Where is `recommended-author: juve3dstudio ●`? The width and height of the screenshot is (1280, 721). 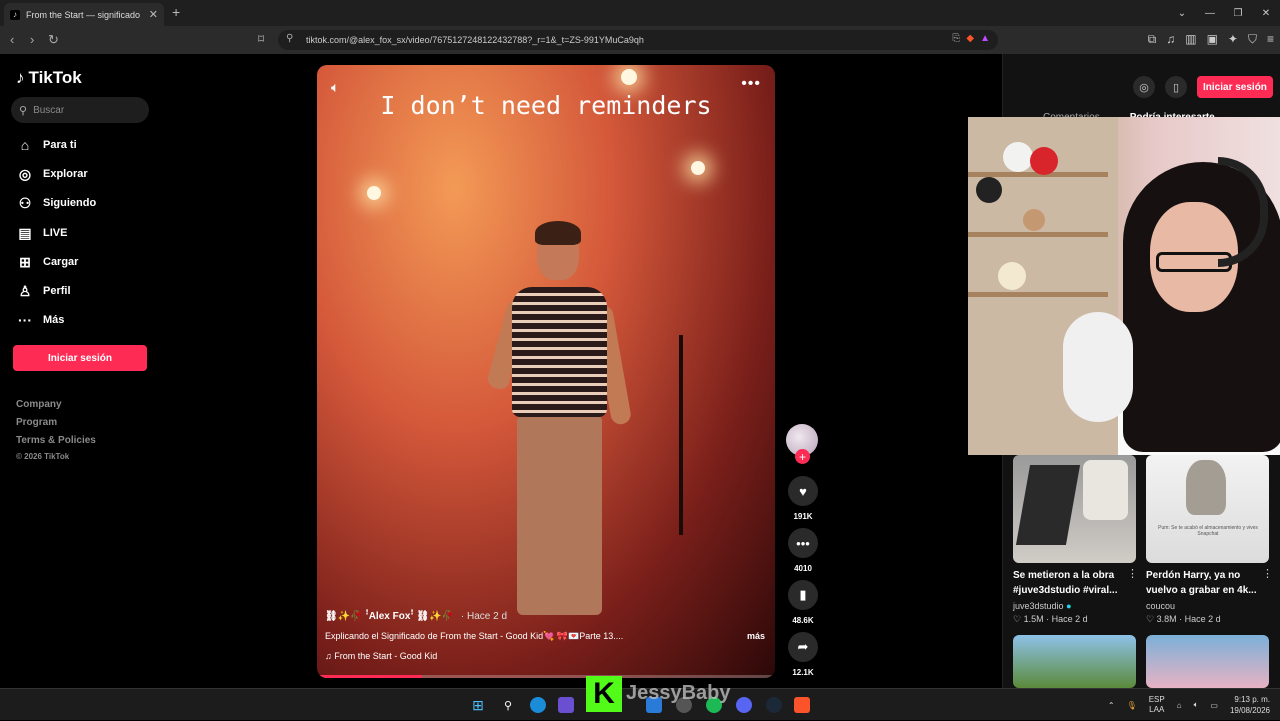 recommended-author: juve3dstudio ● is located at coordinates (1042, 606).